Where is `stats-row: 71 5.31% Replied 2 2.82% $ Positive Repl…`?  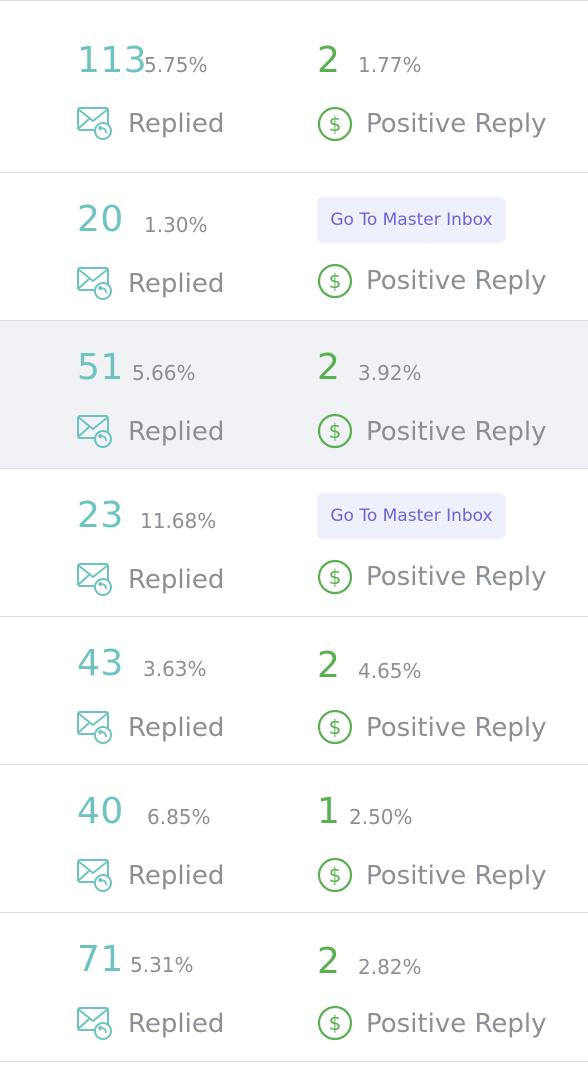 stats-row: 71 5.31% Replied 2 2.82% $ Positive Repl… is located at coordinates (294, 987).